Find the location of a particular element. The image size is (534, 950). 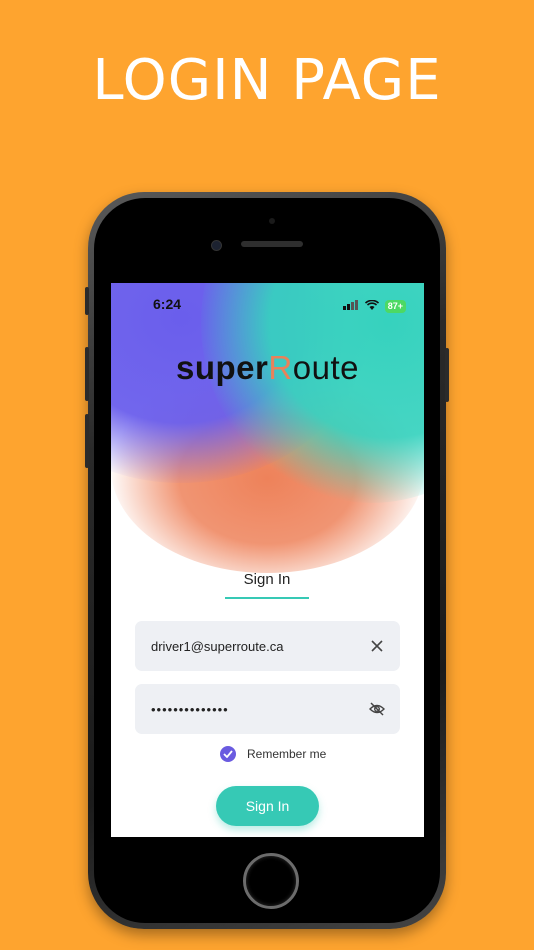

remember-me-row: Remember me is located at coordinates (273, 754).